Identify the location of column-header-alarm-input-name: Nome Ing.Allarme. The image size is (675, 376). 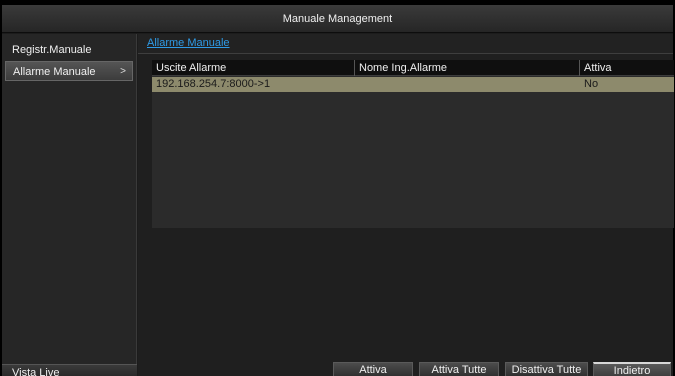
(467, 68).